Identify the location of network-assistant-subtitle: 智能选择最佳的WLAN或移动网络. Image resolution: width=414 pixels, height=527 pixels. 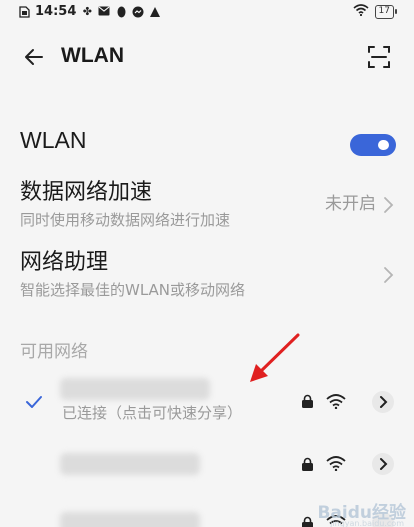
(133, 290).